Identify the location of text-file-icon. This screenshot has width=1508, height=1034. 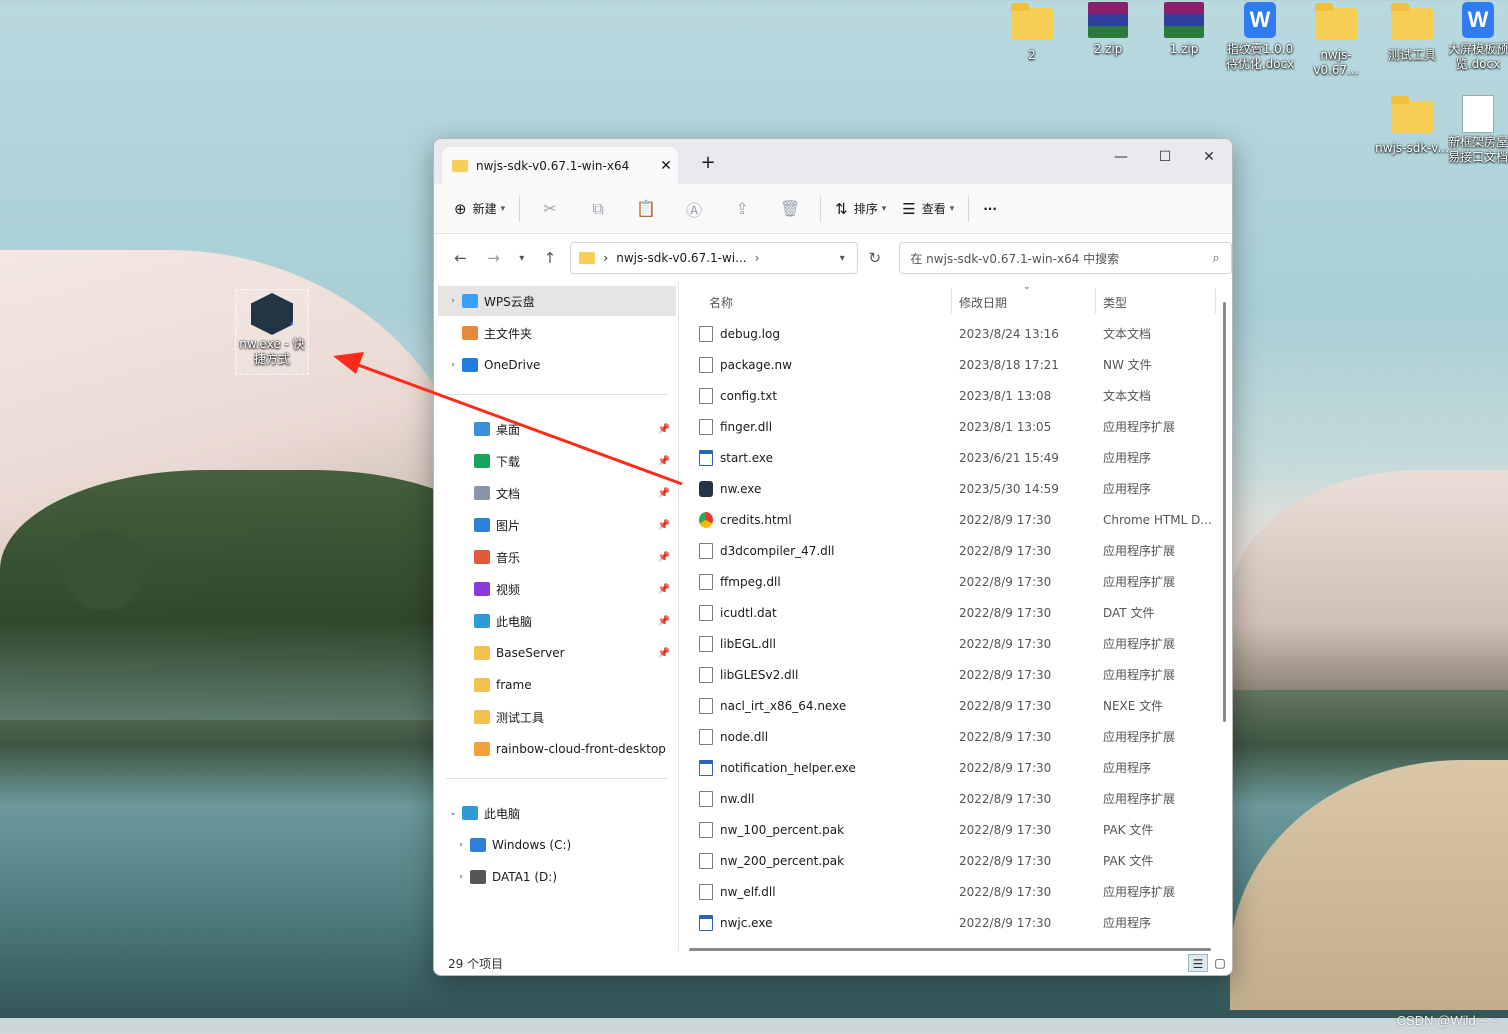
(706, 395).